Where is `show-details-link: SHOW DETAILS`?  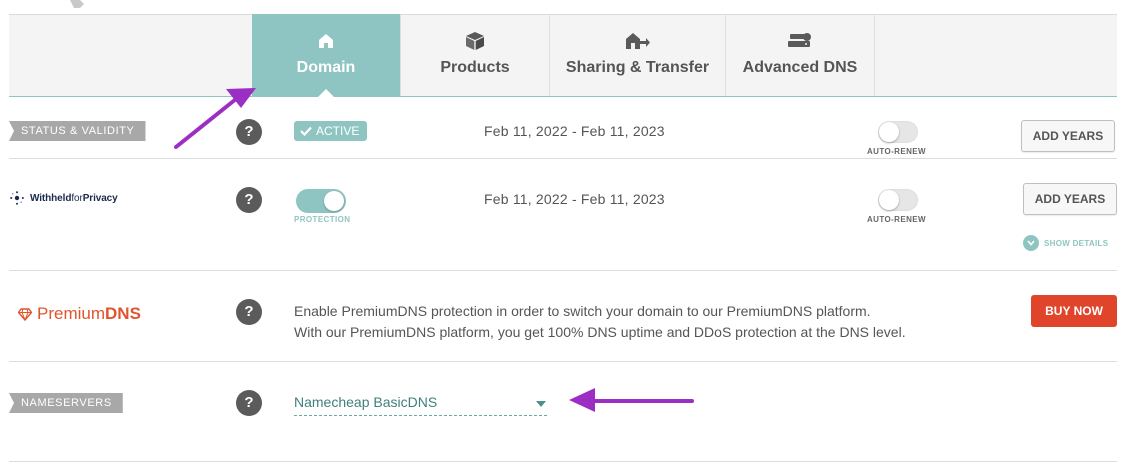
show-details-link: SHOW DETAILS is located at coordinates (1065, 243).